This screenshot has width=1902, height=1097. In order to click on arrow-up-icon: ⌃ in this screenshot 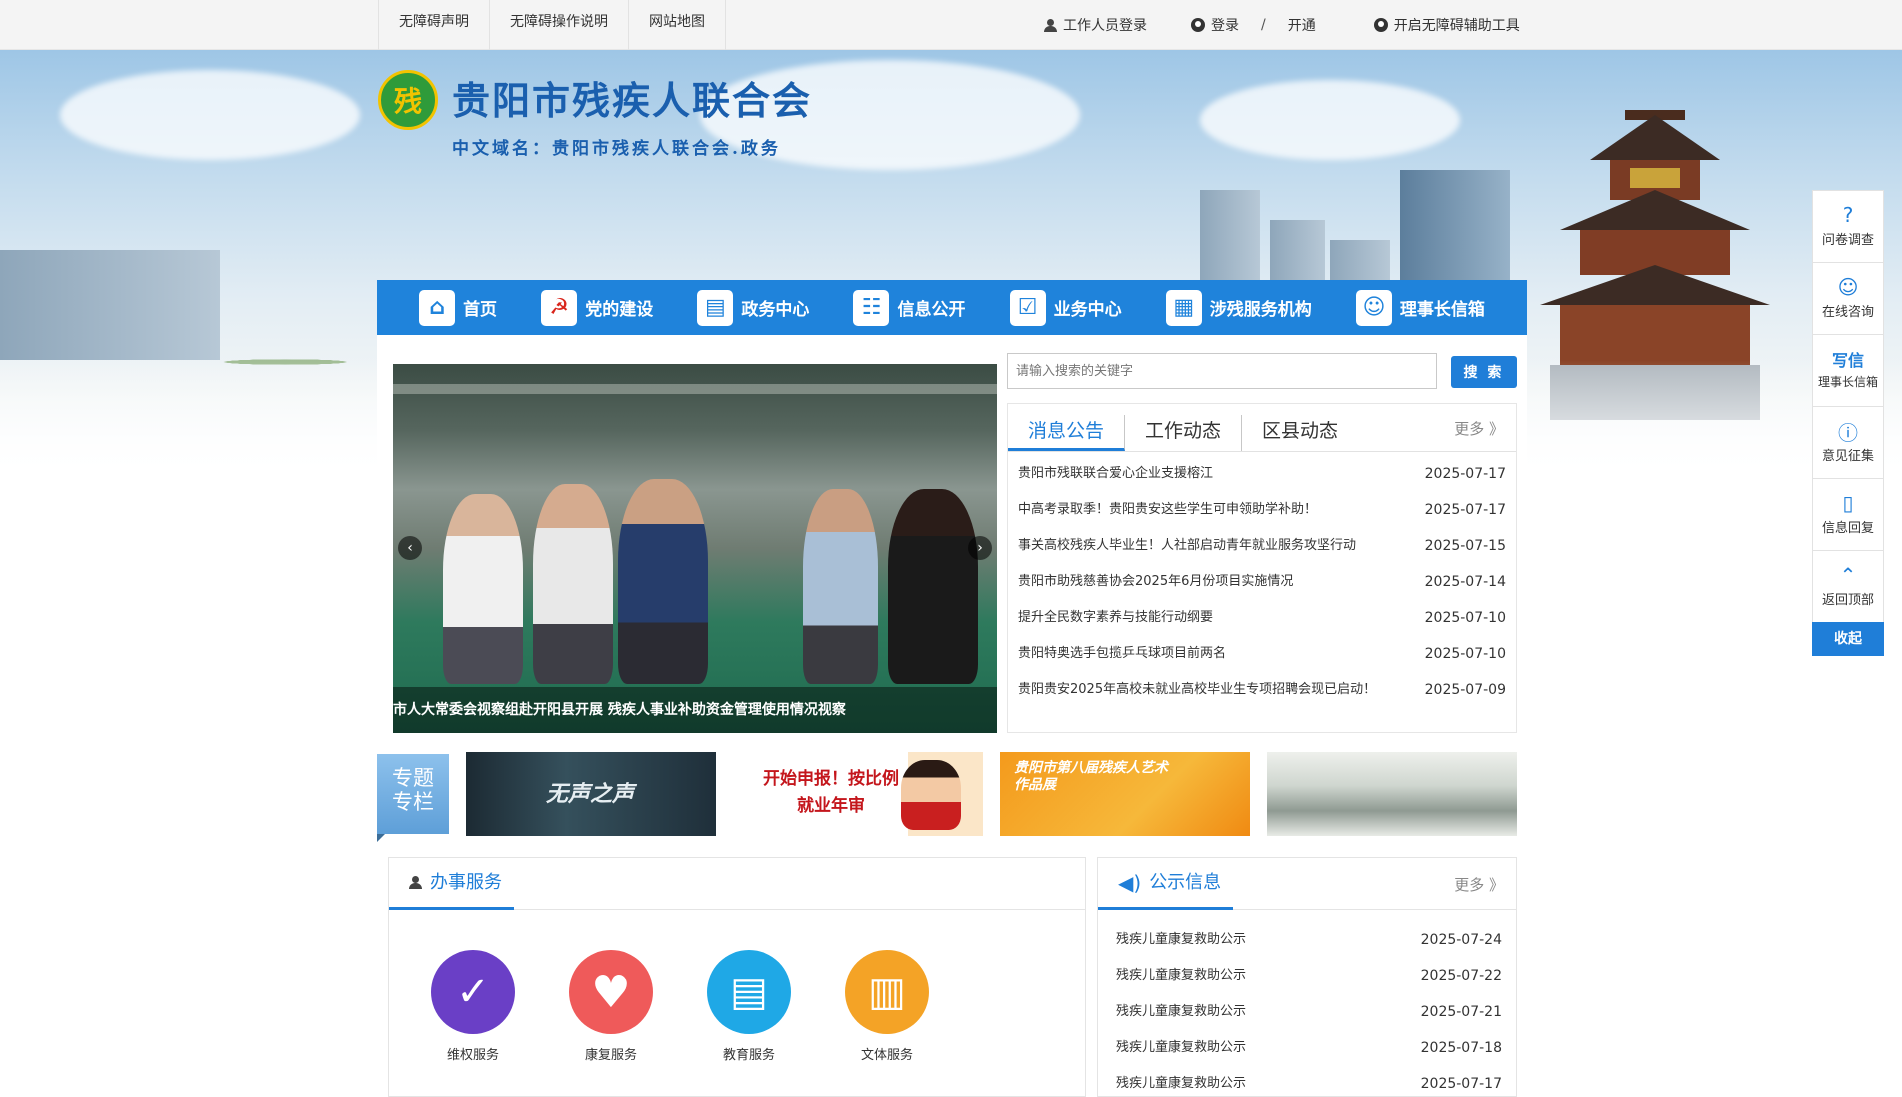, I will do `click(1848, 575)`.